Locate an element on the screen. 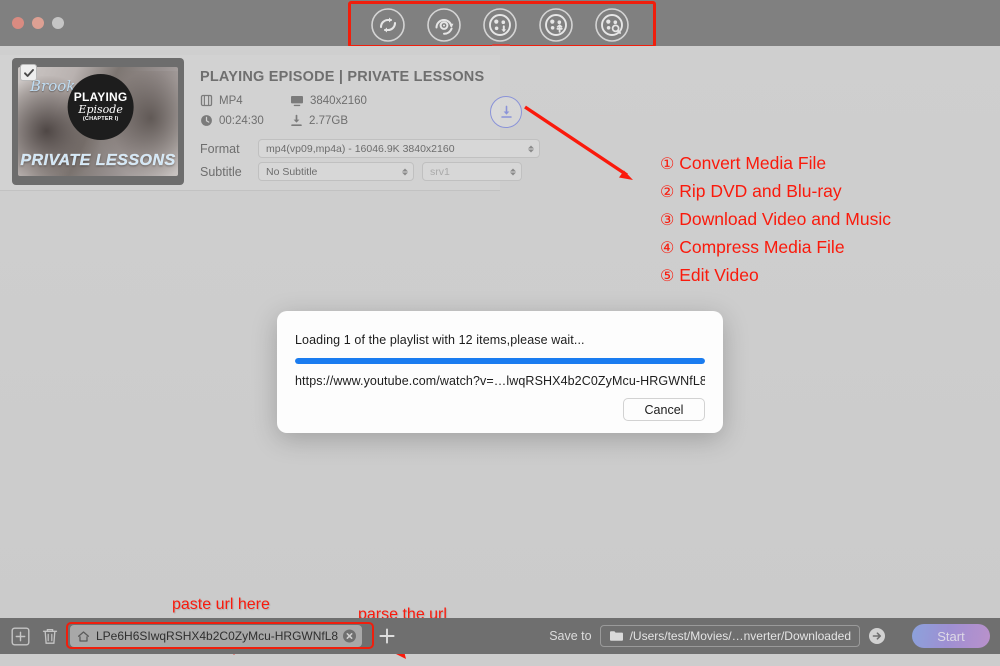 The image size is (1000, 666). meta-resolution: 3840x2160 is located at coordinates (365, 100).